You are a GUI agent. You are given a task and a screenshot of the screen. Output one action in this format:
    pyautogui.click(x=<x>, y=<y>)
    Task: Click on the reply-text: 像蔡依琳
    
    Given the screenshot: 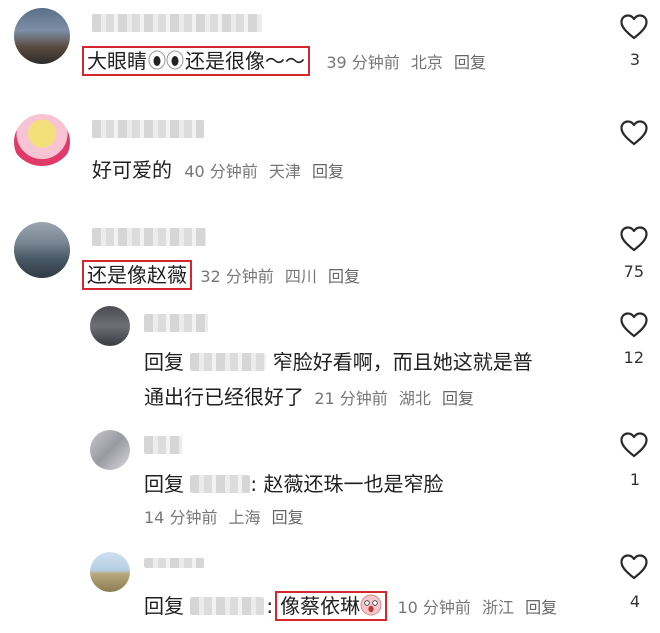 What is the action you would take?
    pyautogui.click(x=320, y=606)
    